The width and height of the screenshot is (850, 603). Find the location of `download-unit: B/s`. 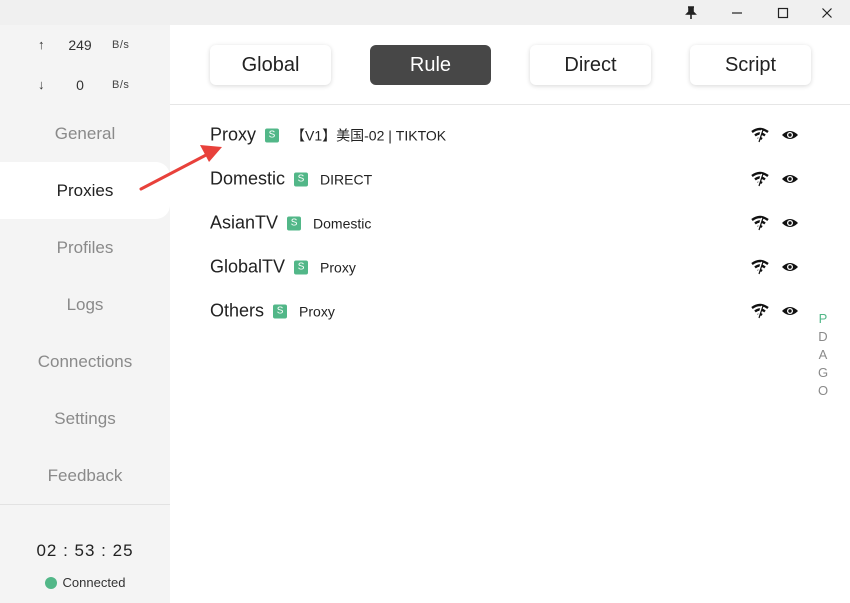

download-unit: B/s is located at coordinates (121, 85).